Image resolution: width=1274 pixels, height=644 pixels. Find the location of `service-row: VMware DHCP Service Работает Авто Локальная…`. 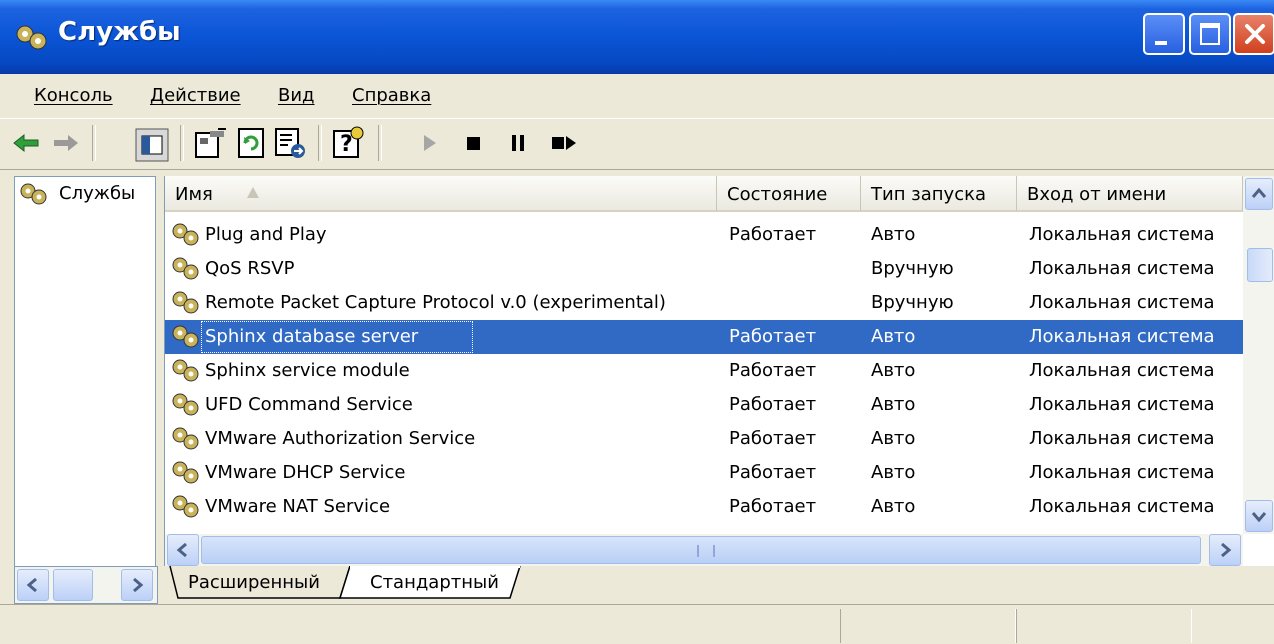

service-row: VMware DHCP Service Работает Авто Локальная… is located at coordinates (704, 473).